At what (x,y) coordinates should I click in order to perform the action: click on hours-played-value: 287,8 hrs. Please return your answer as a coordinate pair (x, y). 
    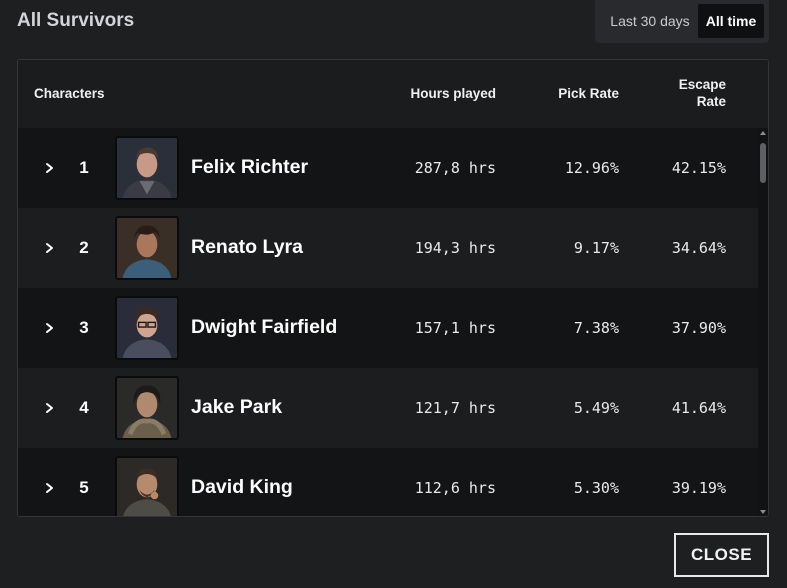
    Looking at the image, I should click on (455, 168).